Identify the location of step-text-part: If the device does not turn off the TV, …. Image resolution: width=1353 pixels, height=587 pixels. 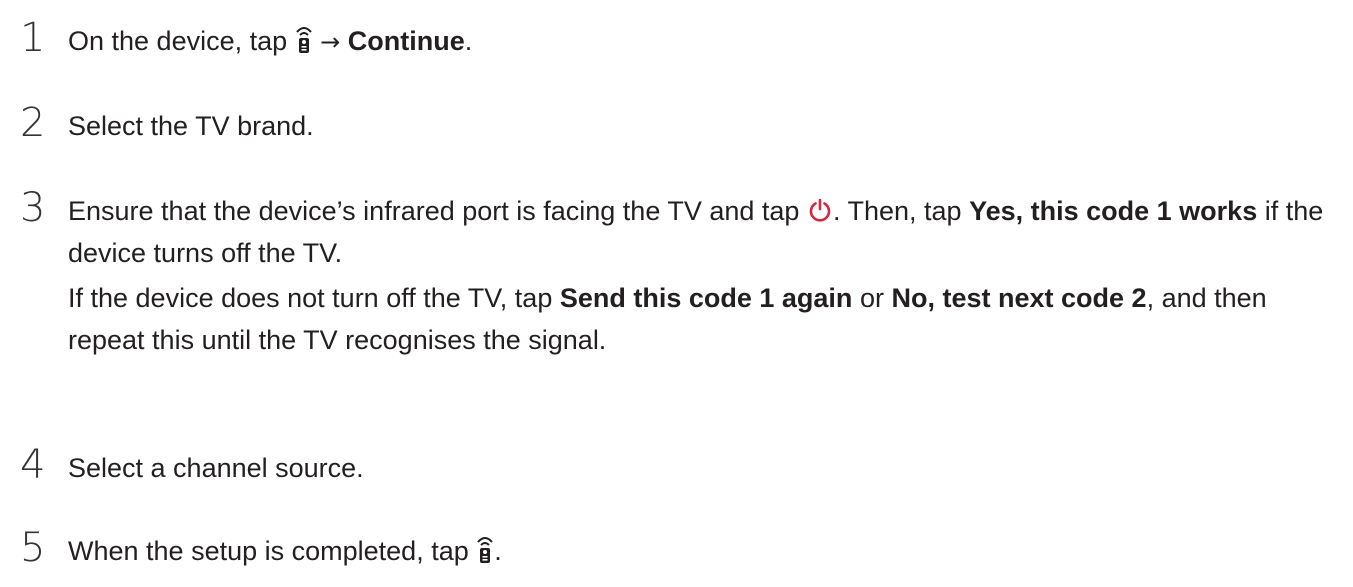
(310, 298).